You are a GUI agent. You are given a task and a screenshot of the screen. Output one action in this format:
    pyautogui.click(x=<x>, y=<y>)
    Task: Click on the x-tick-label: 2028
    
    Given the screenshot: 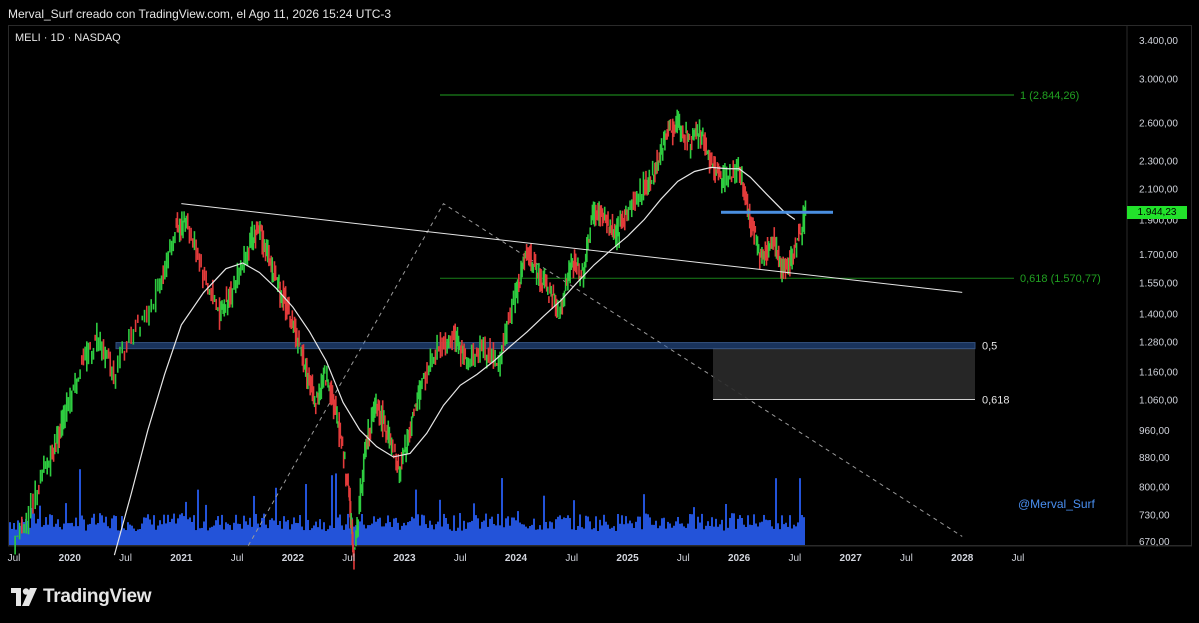 What is the action you would take?
    pyautogui.click(x=962, y=558)
    